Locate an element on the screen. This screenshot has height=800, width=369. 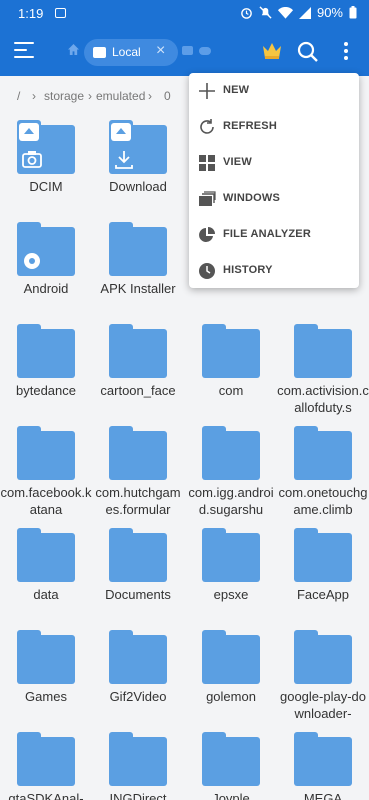
breadcrumb-tab-local: Local × is located at coordinates (131, 52).